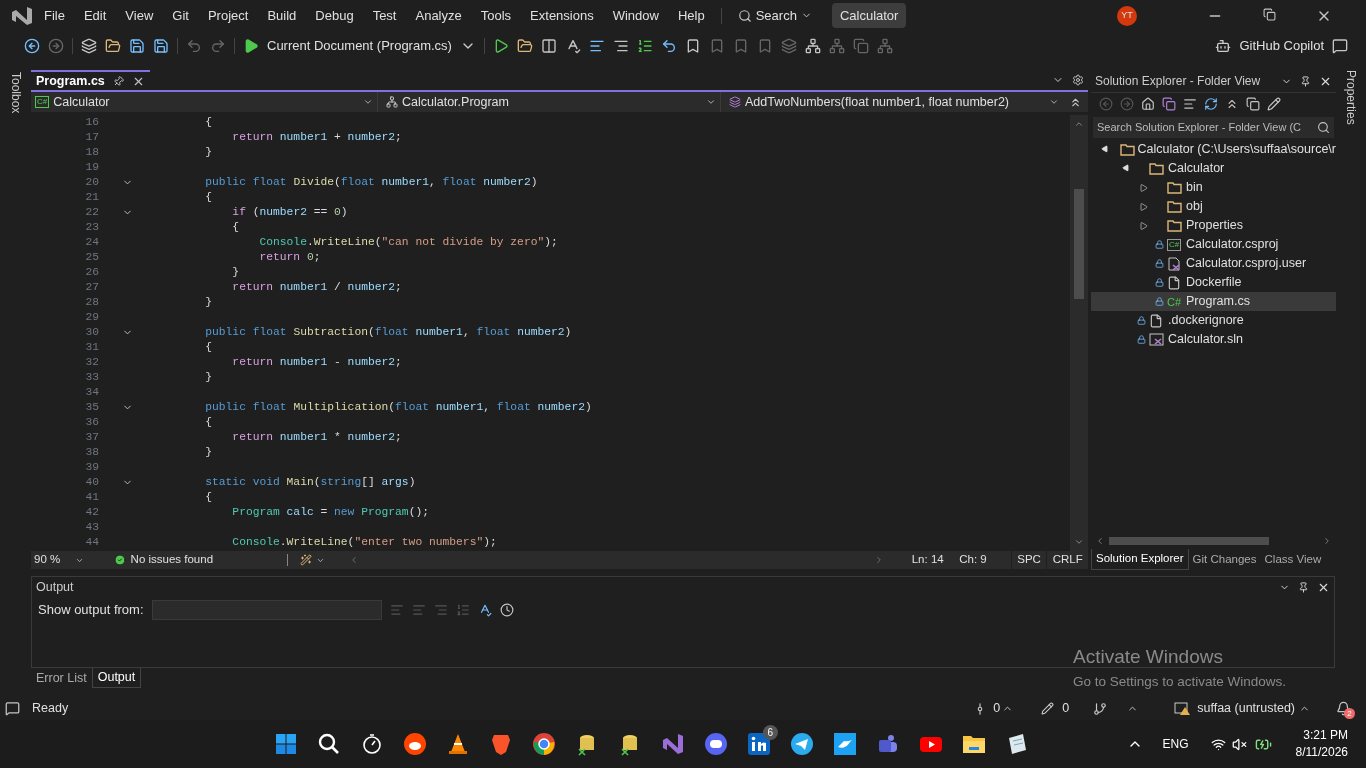  I want to click on menu-item: Test, so click(384, 15).